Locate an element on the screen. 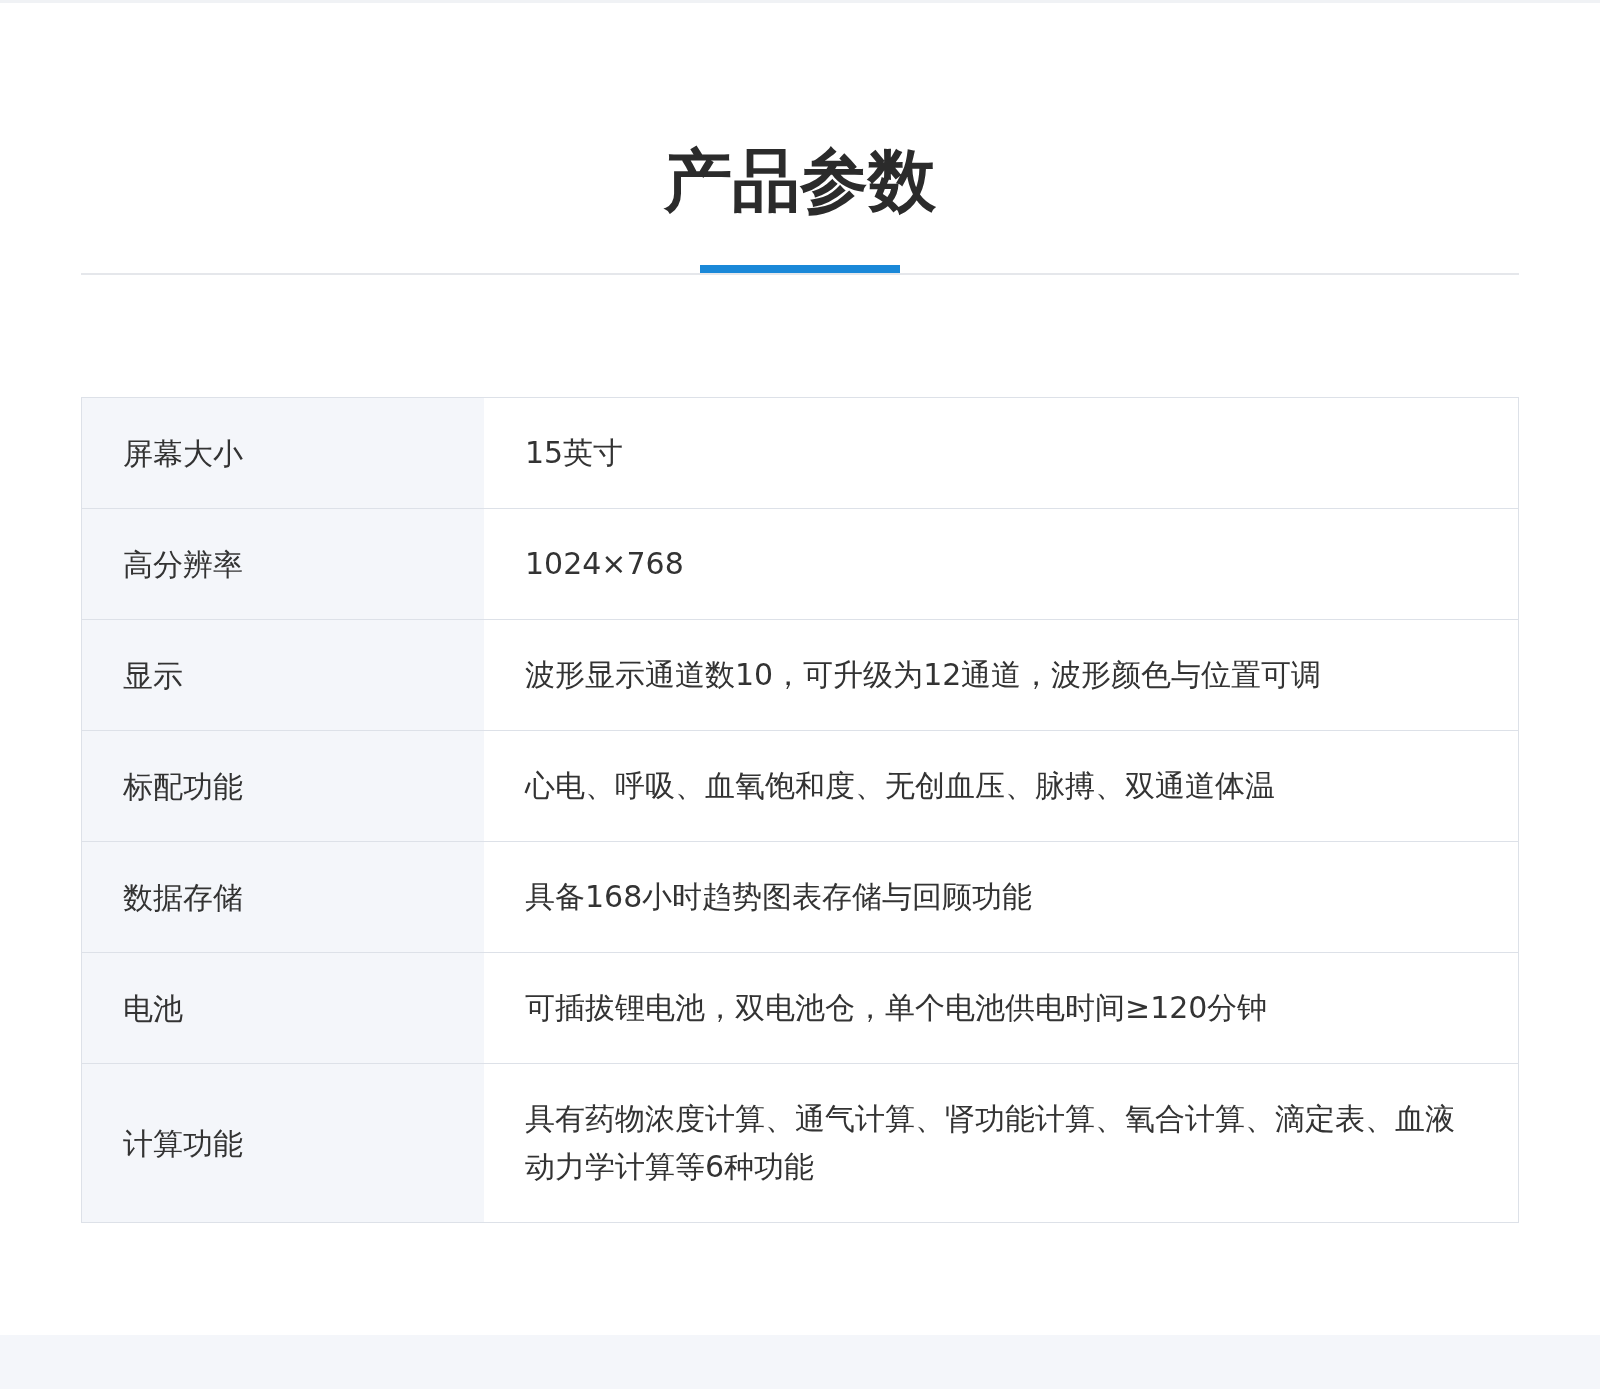 The width and height of the screenshot is (1600, 1389). section-title: 产品参数 is located at coordinates (800, 181).